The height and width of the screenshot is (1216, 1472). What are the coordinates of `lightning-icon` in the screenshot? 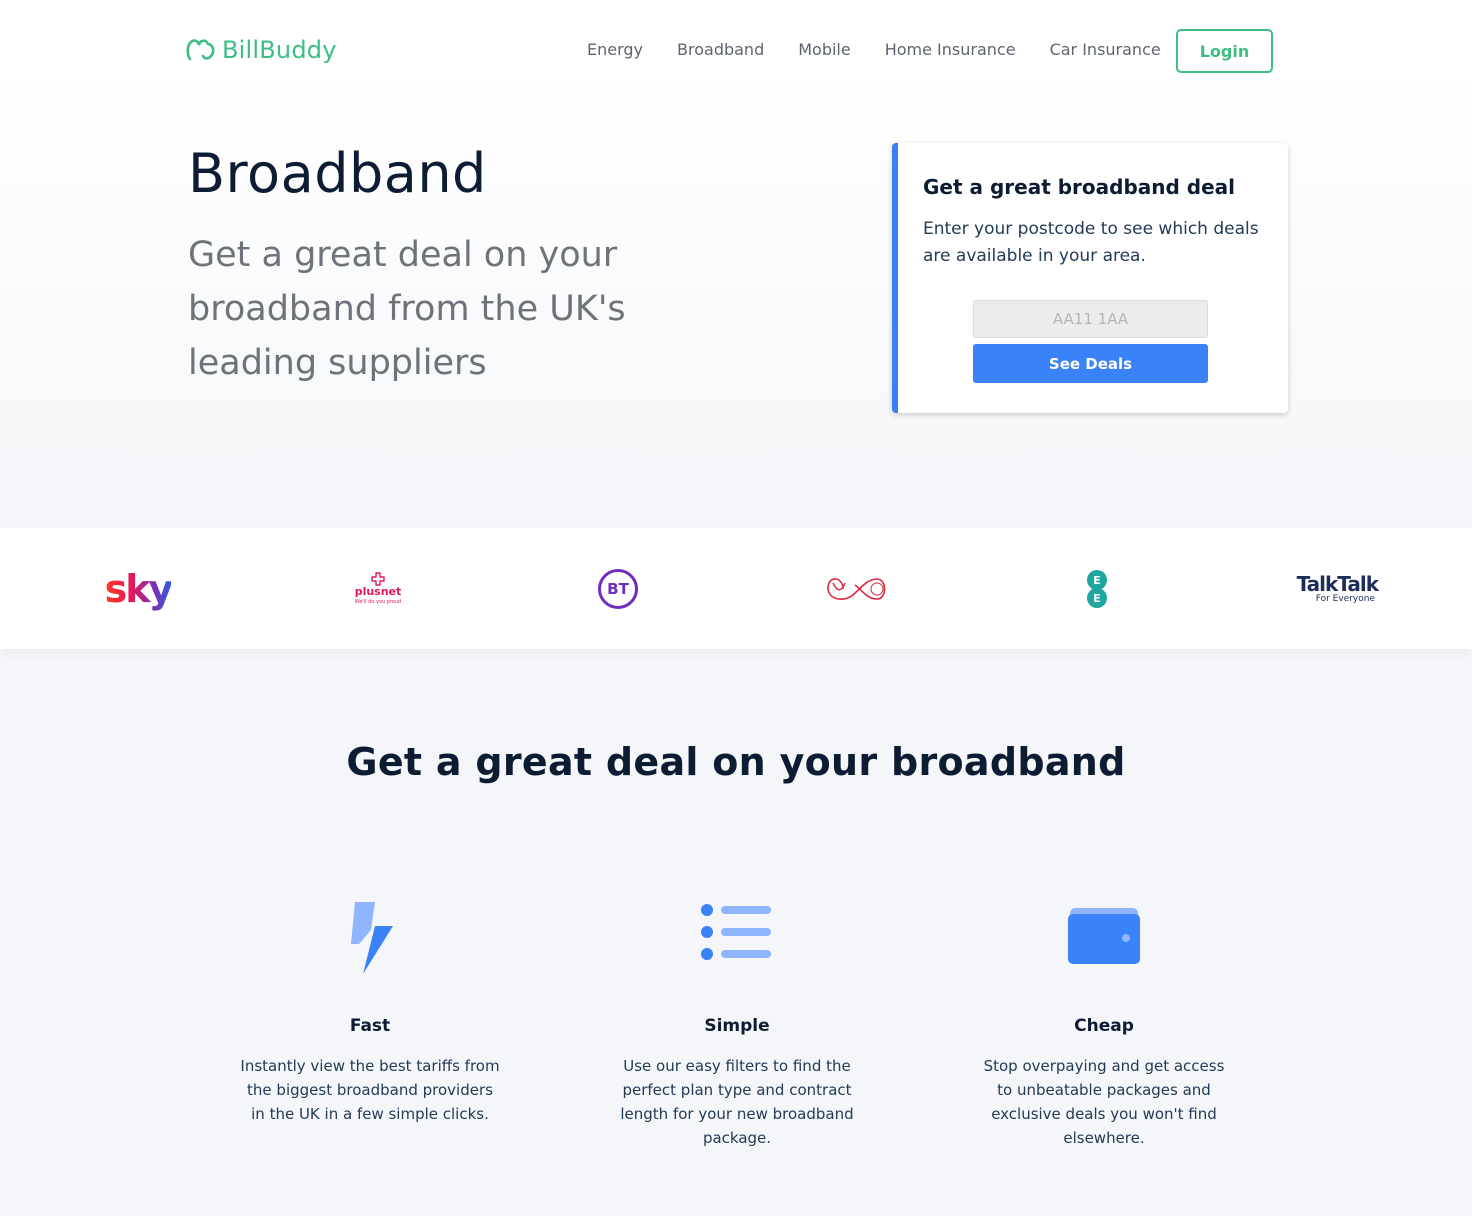 It's located at (372, 938).